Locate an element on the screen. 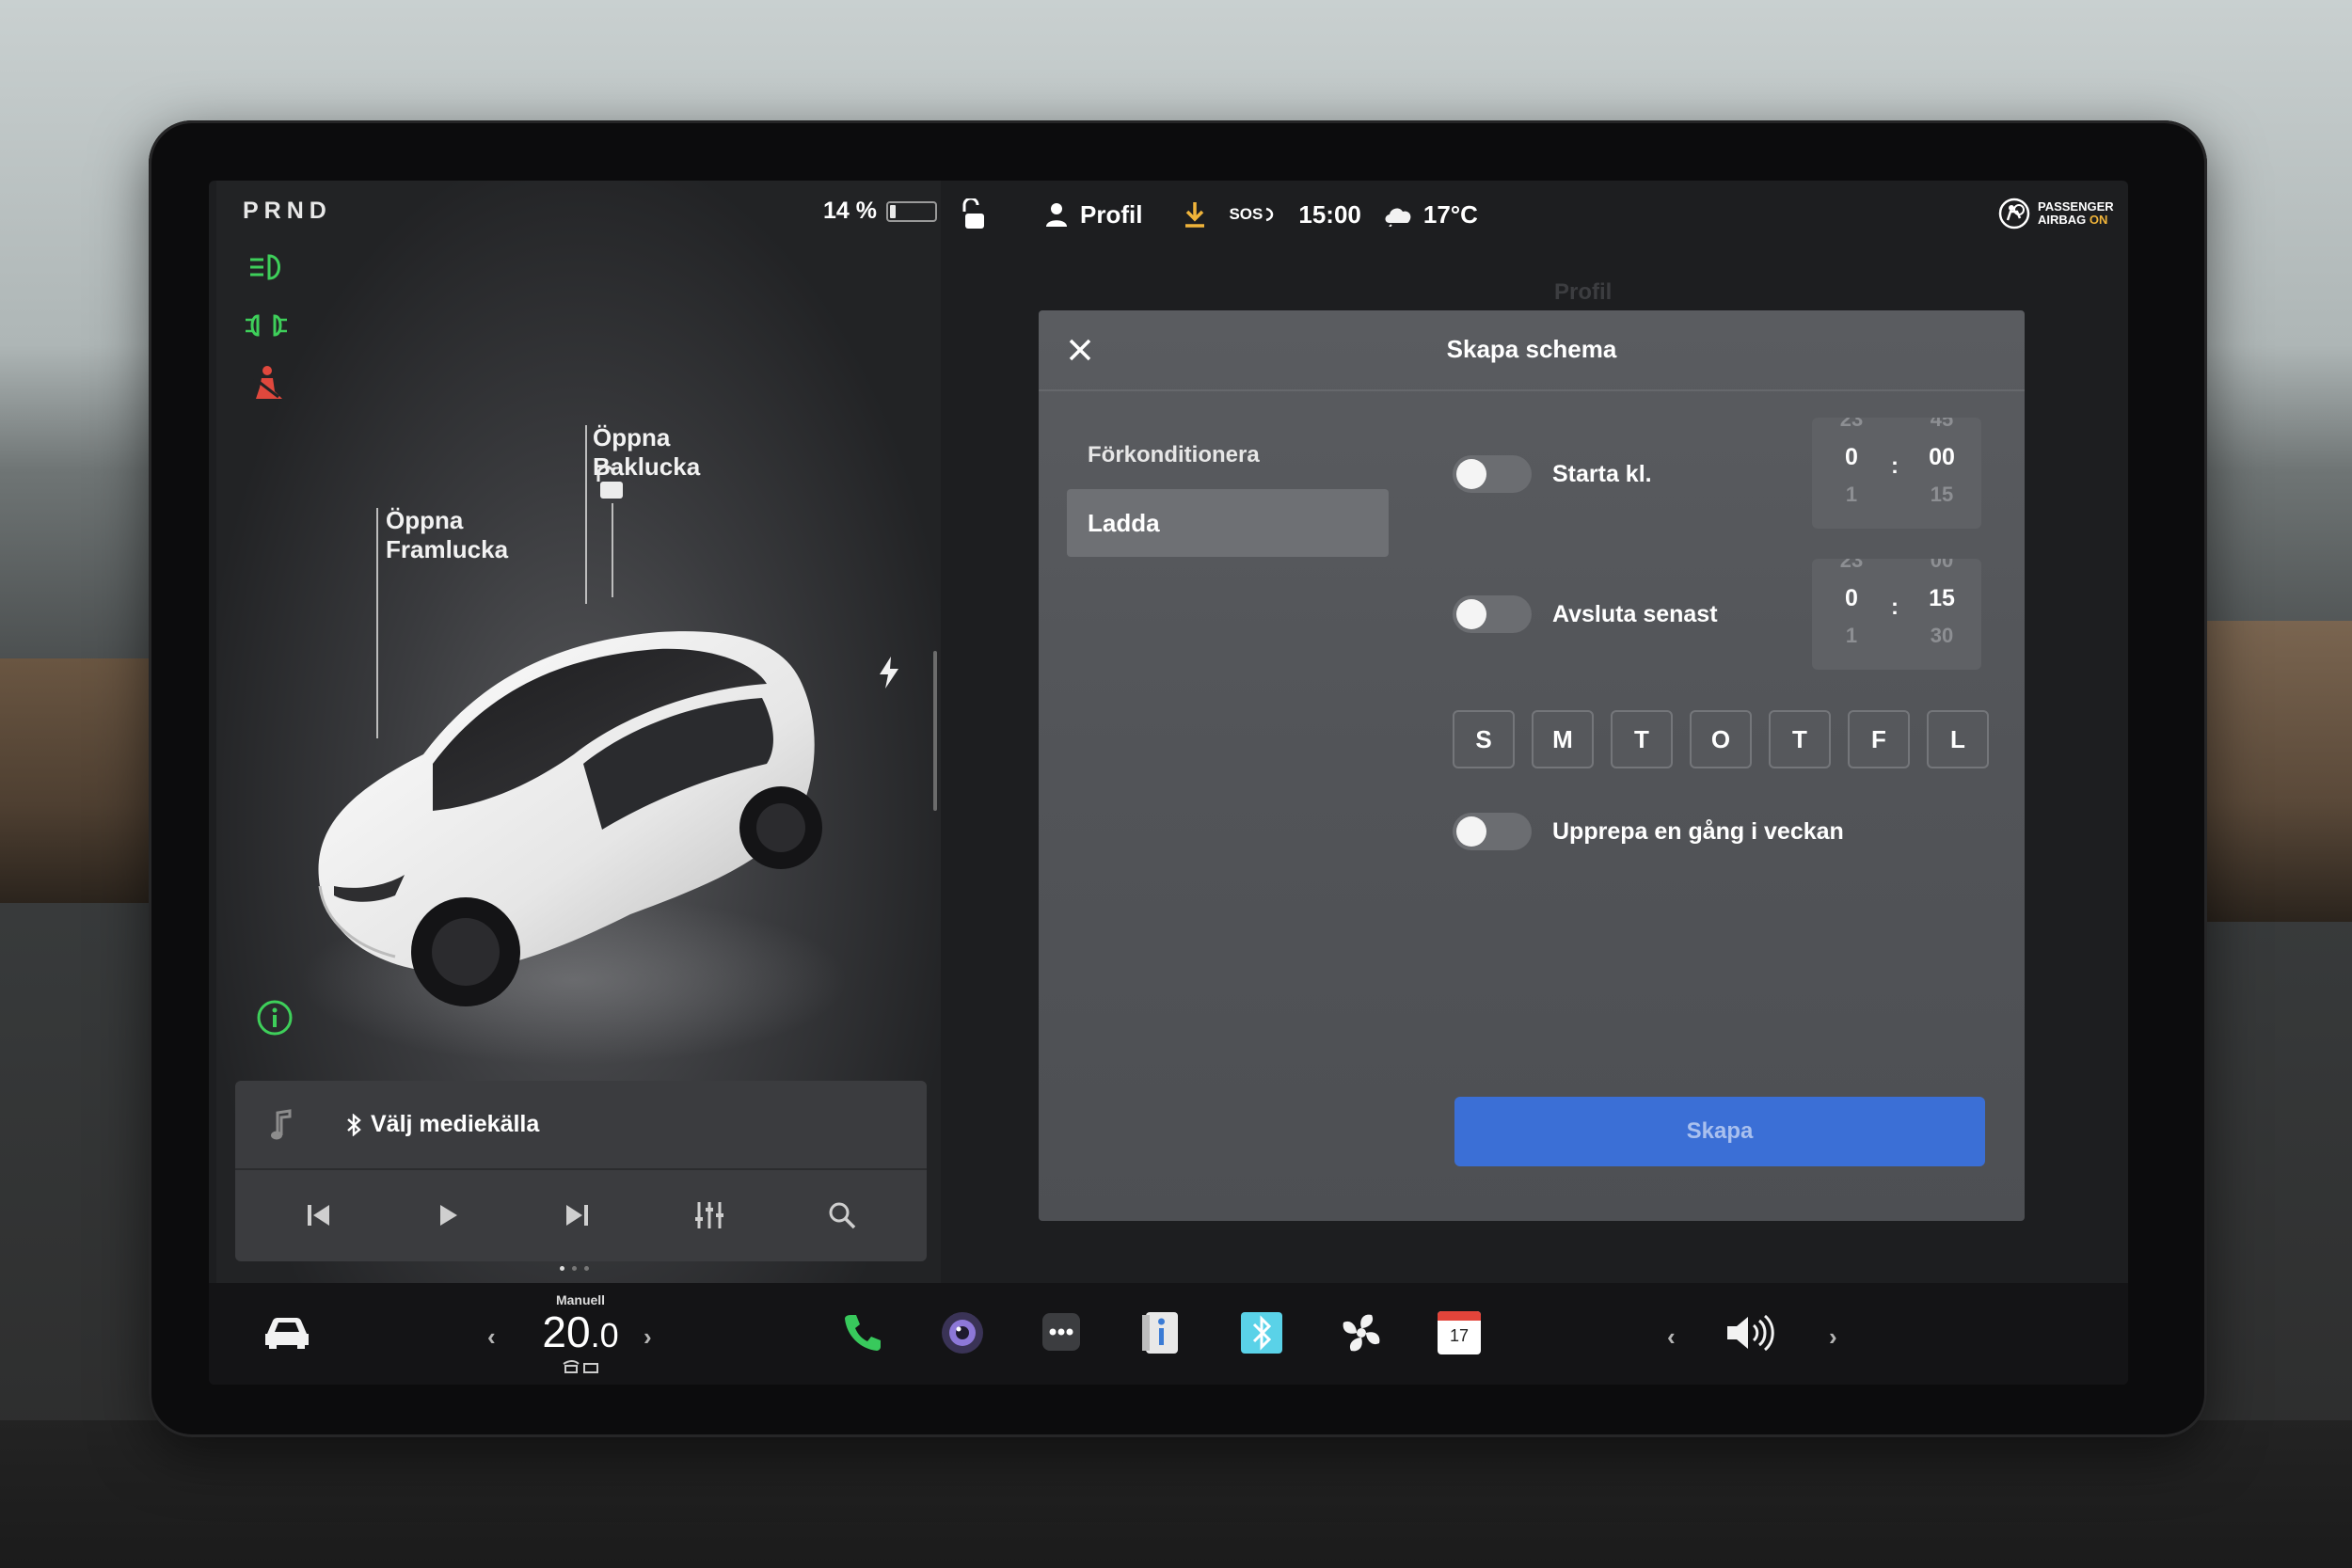 The width and height of the screenshot is (2352, 1568). software-update-icon is located at coordinates (1195, 214).